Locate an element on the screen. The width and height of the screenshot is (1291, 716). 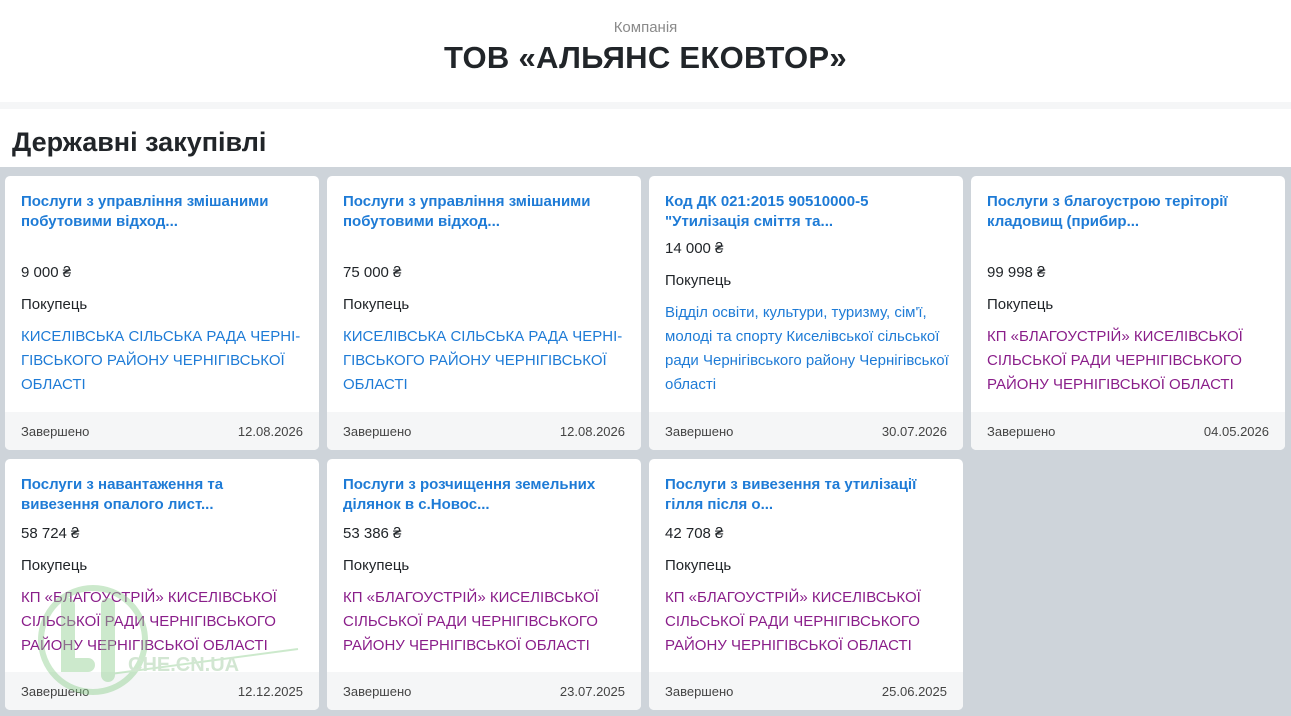
card-footer: Завершено 04.05.2026 is located at coordinates (1128, 431).